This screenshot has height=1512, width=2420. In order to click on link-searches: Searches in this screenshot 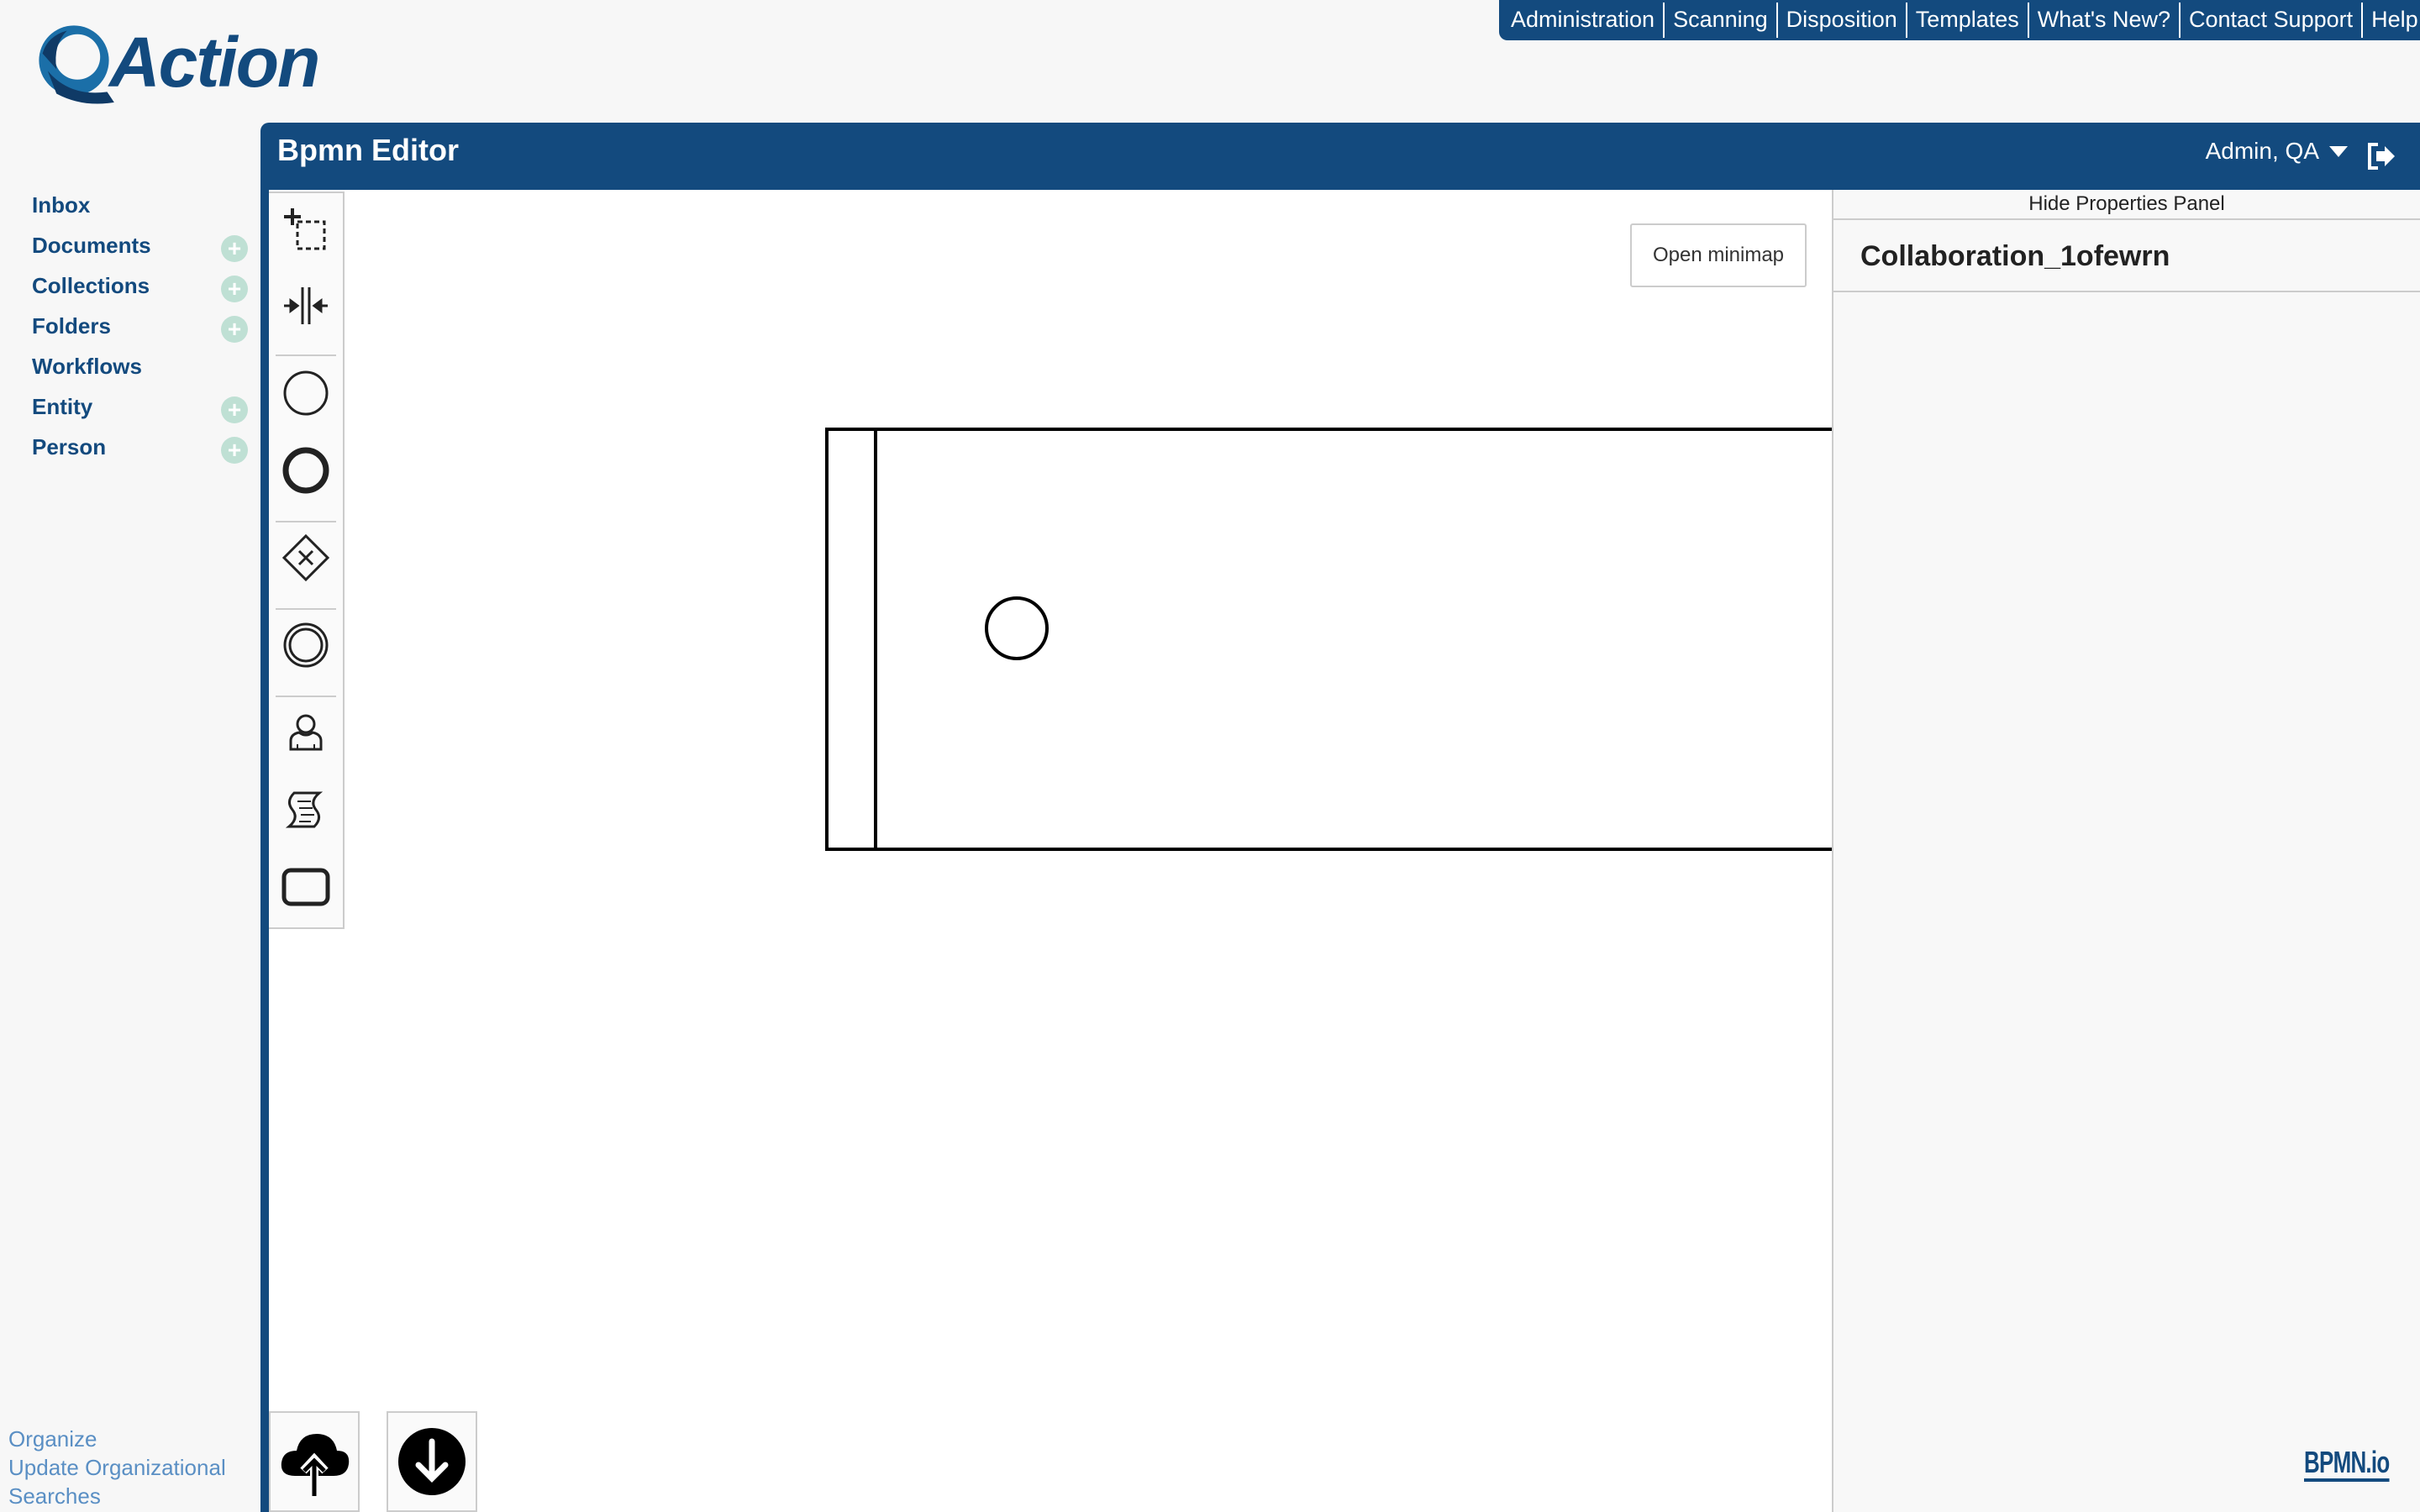, I will do `click(117, 1496)`.